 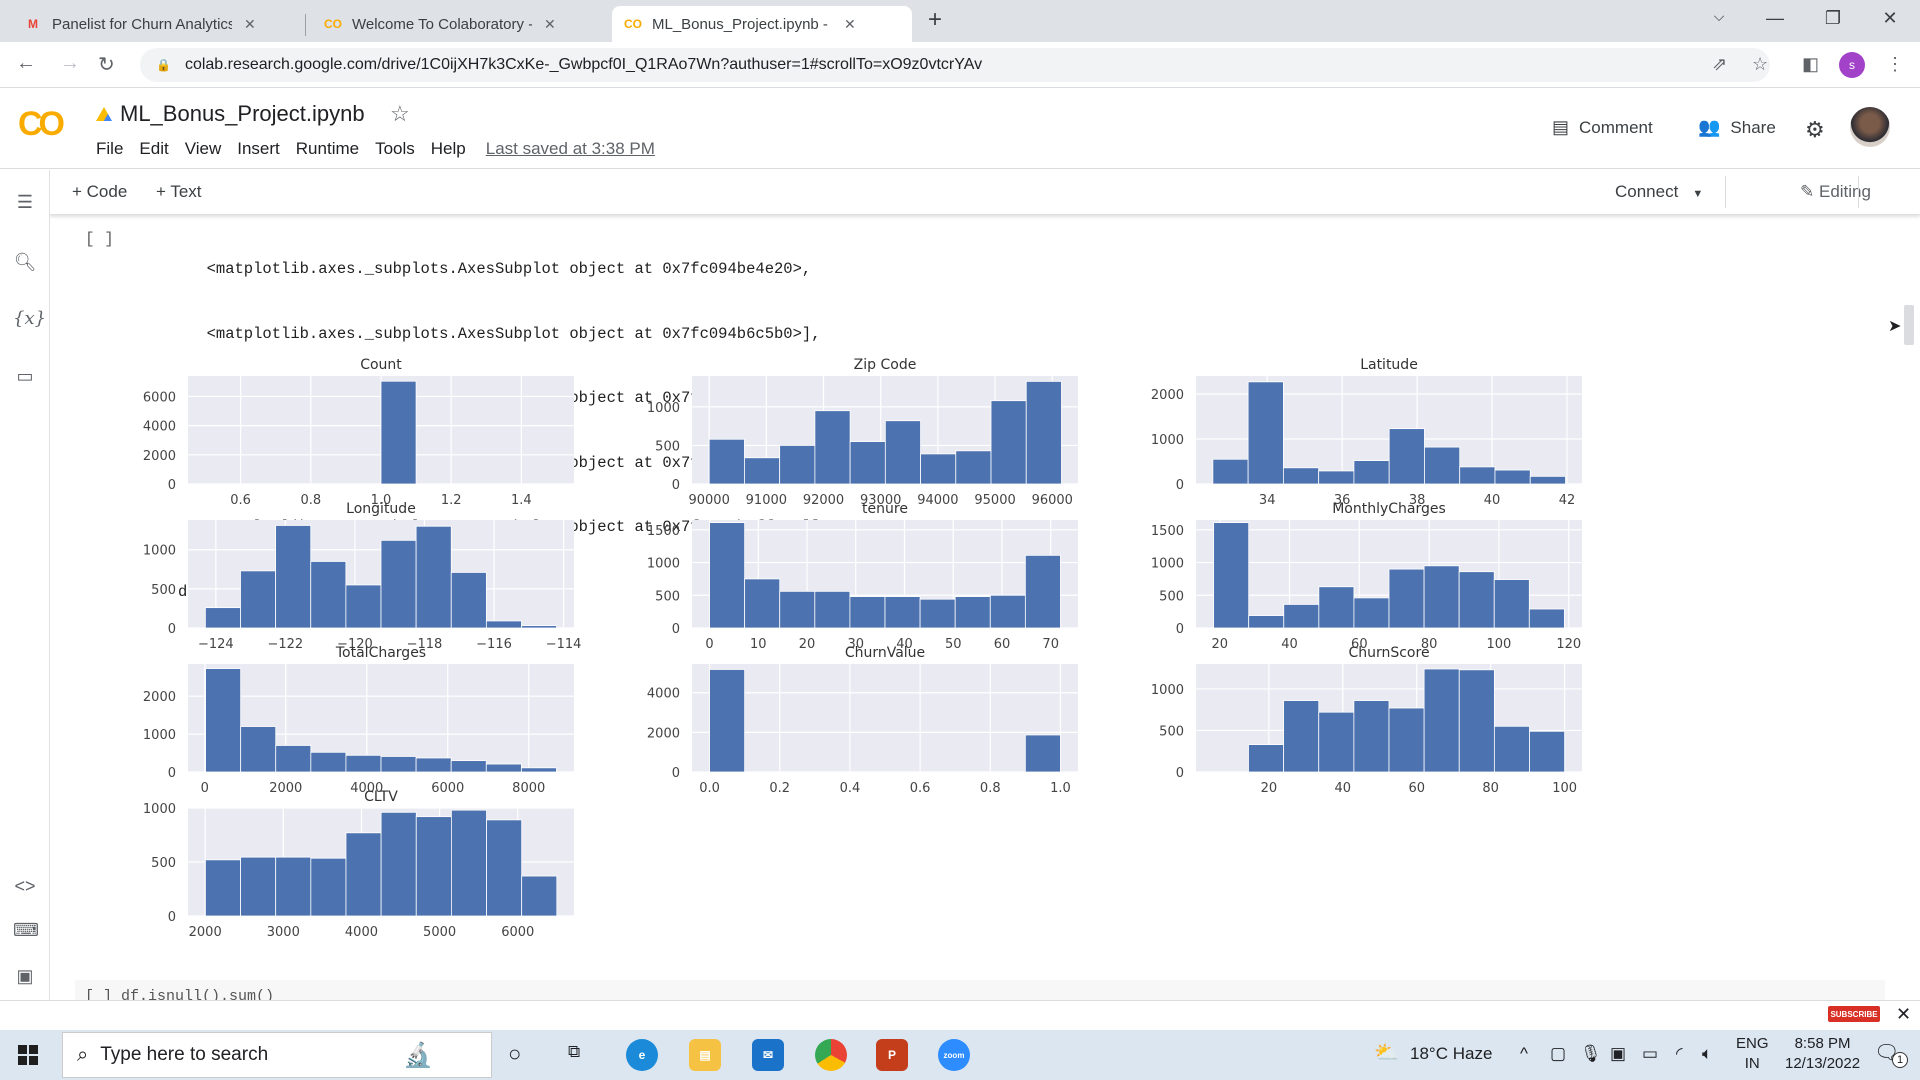 I want to click on battery-icon: ▭, so click(x=1650, y=1054).